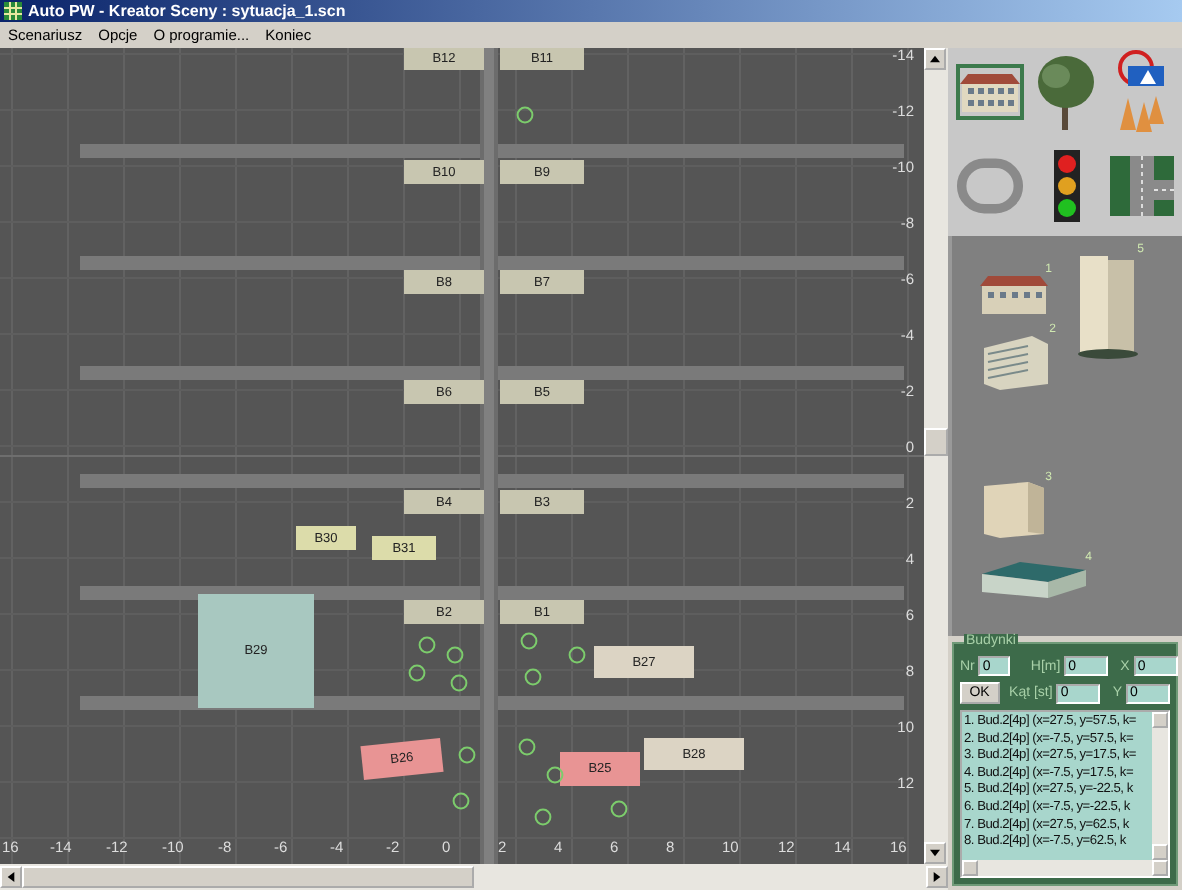  I want to click on oval-track-icon, so click(990, 186).